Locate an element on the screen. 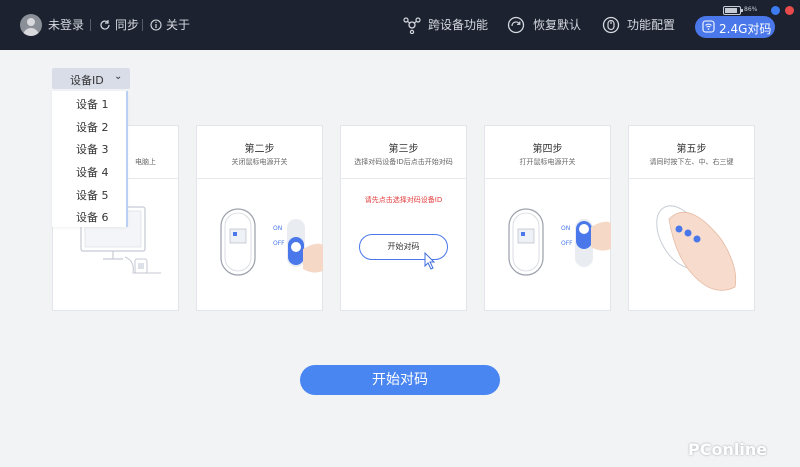  sync-icon is located at coordinates (105, 25).